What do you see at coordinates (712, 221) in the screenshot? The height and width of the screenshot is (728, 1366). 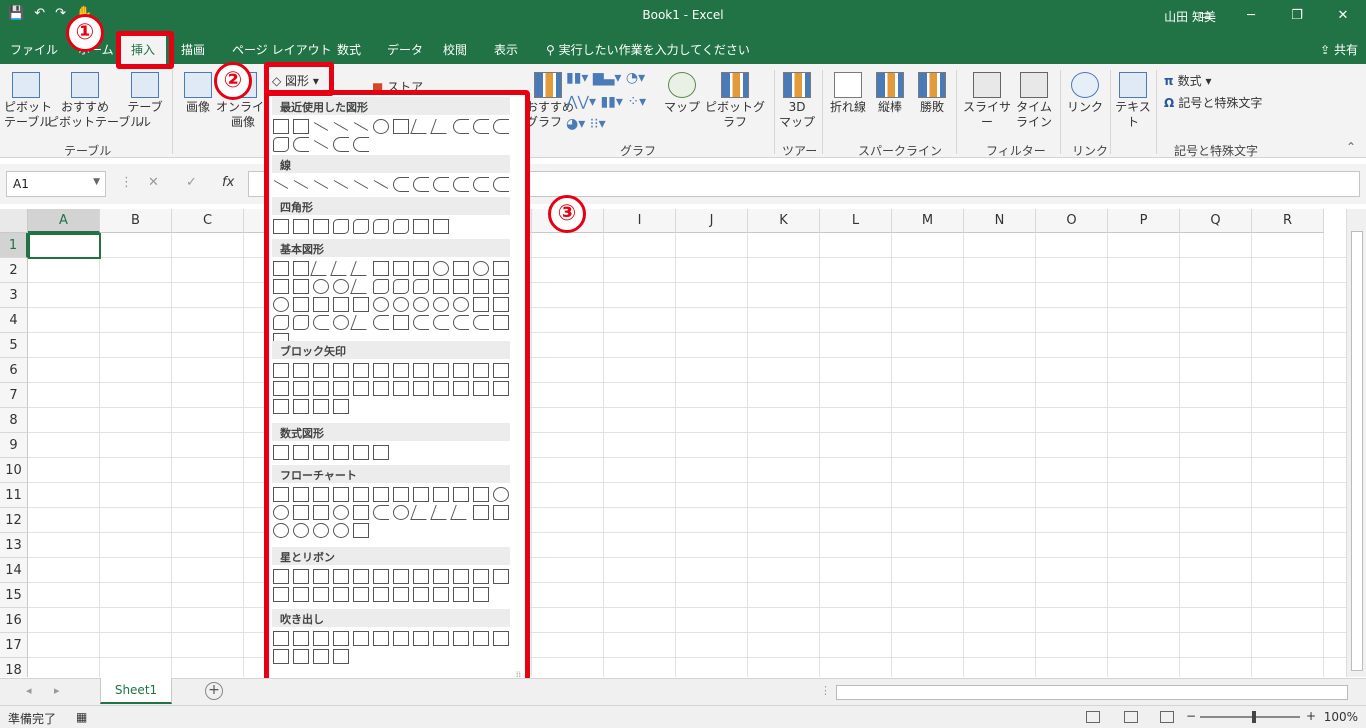 I see `column-header: J` at bounding box center [712, 221].